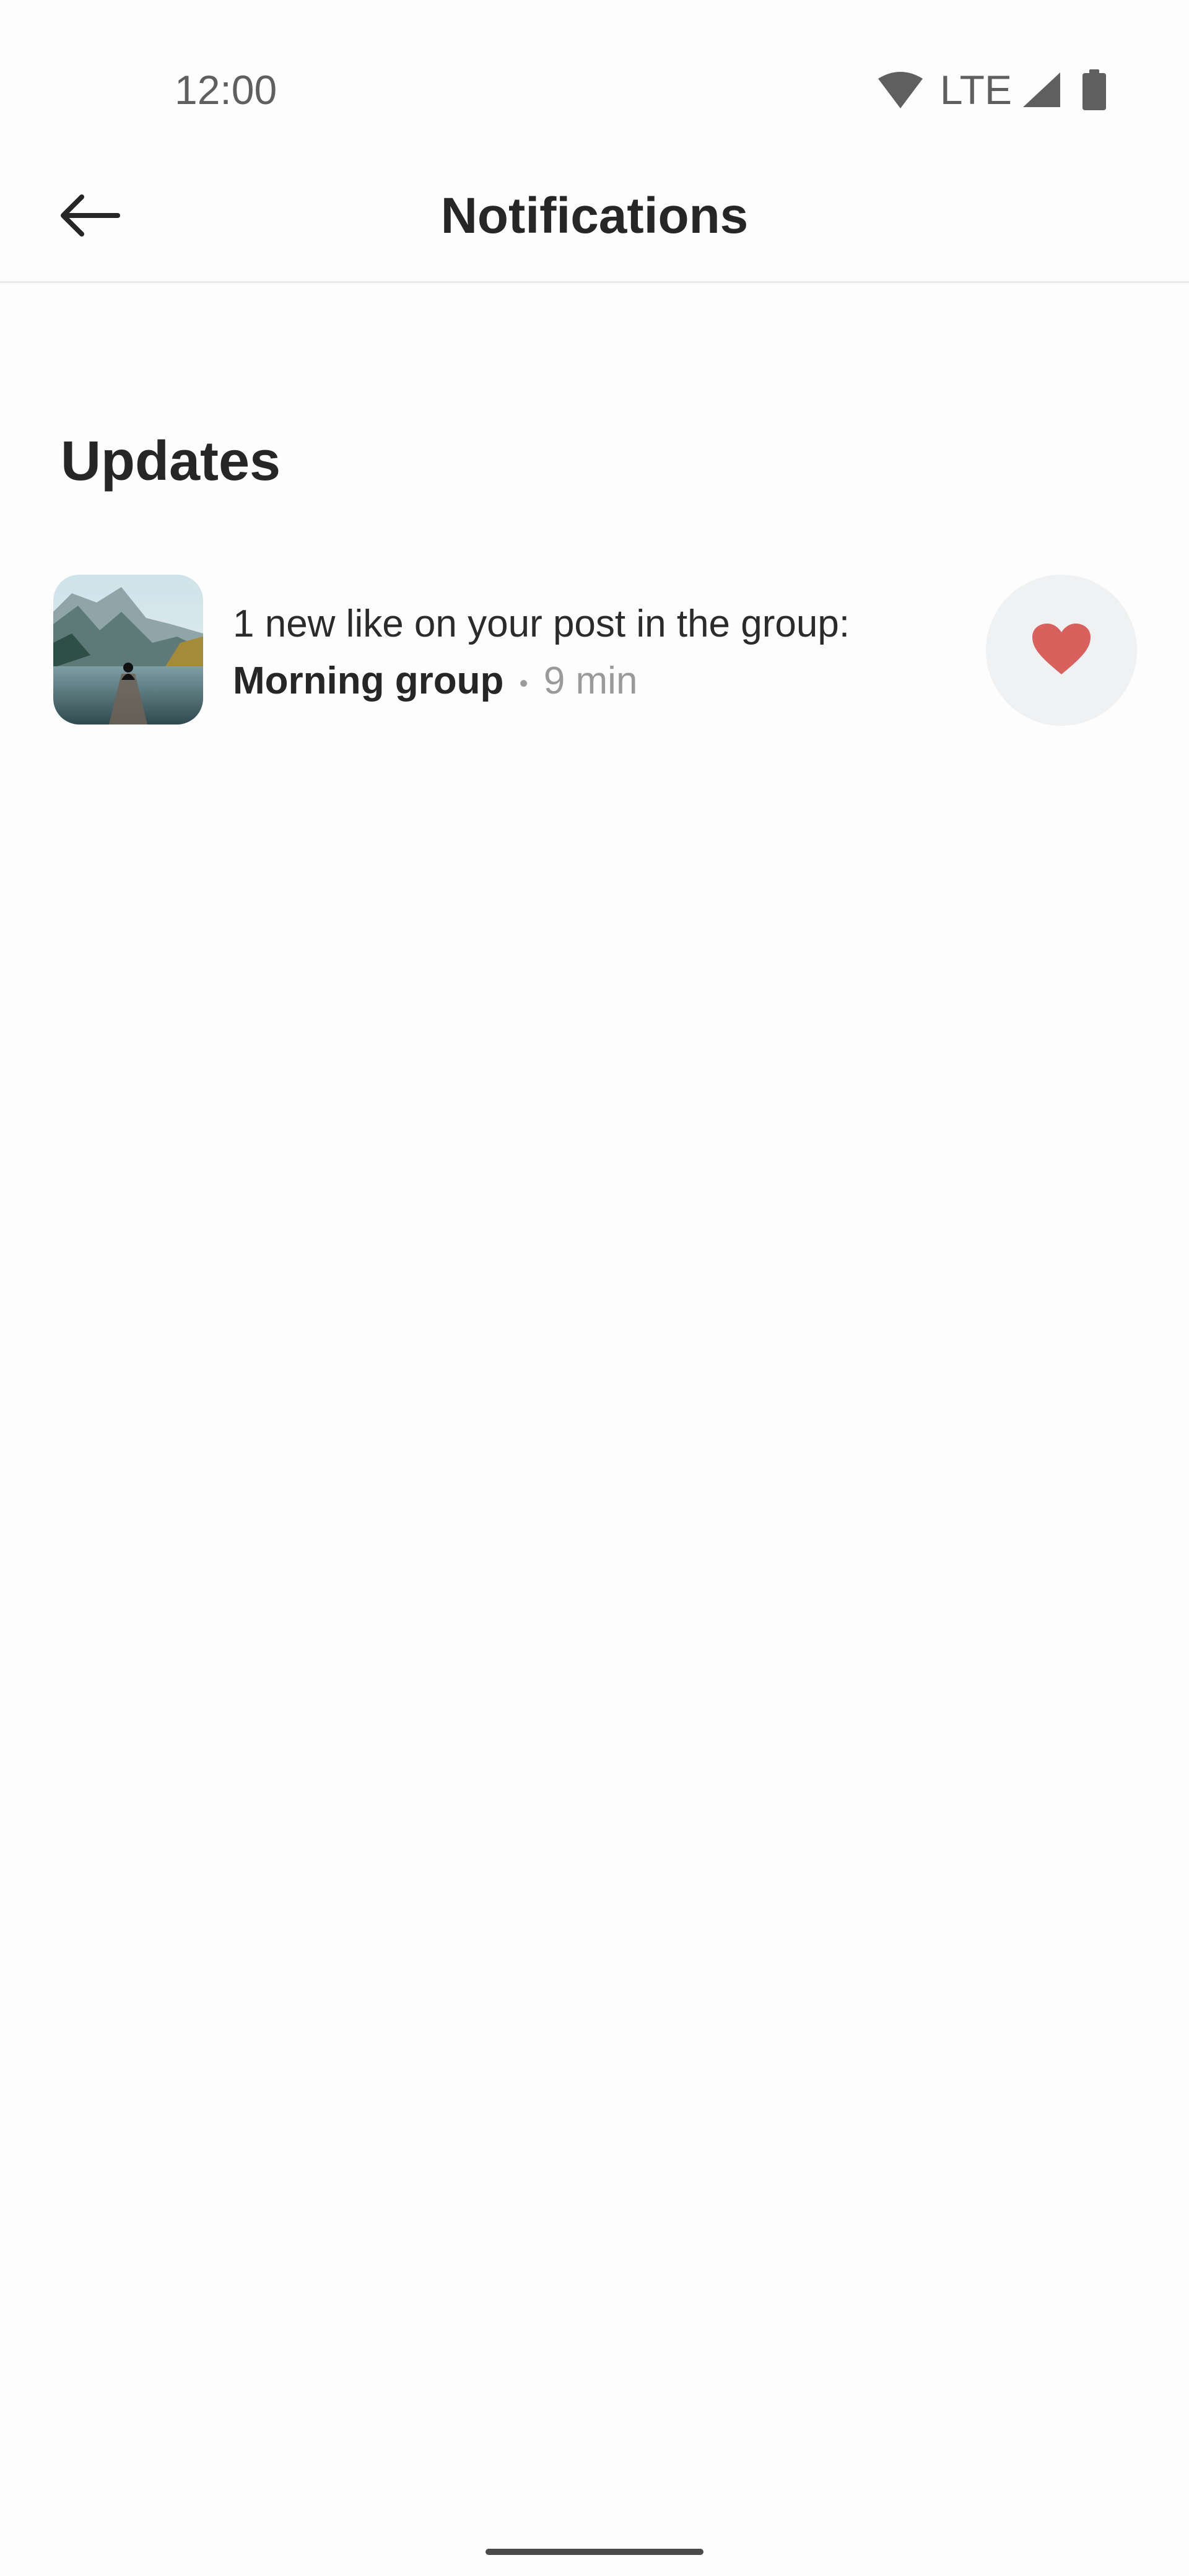  I want to click on section-heading-updates: Updates, so click(171, 461).